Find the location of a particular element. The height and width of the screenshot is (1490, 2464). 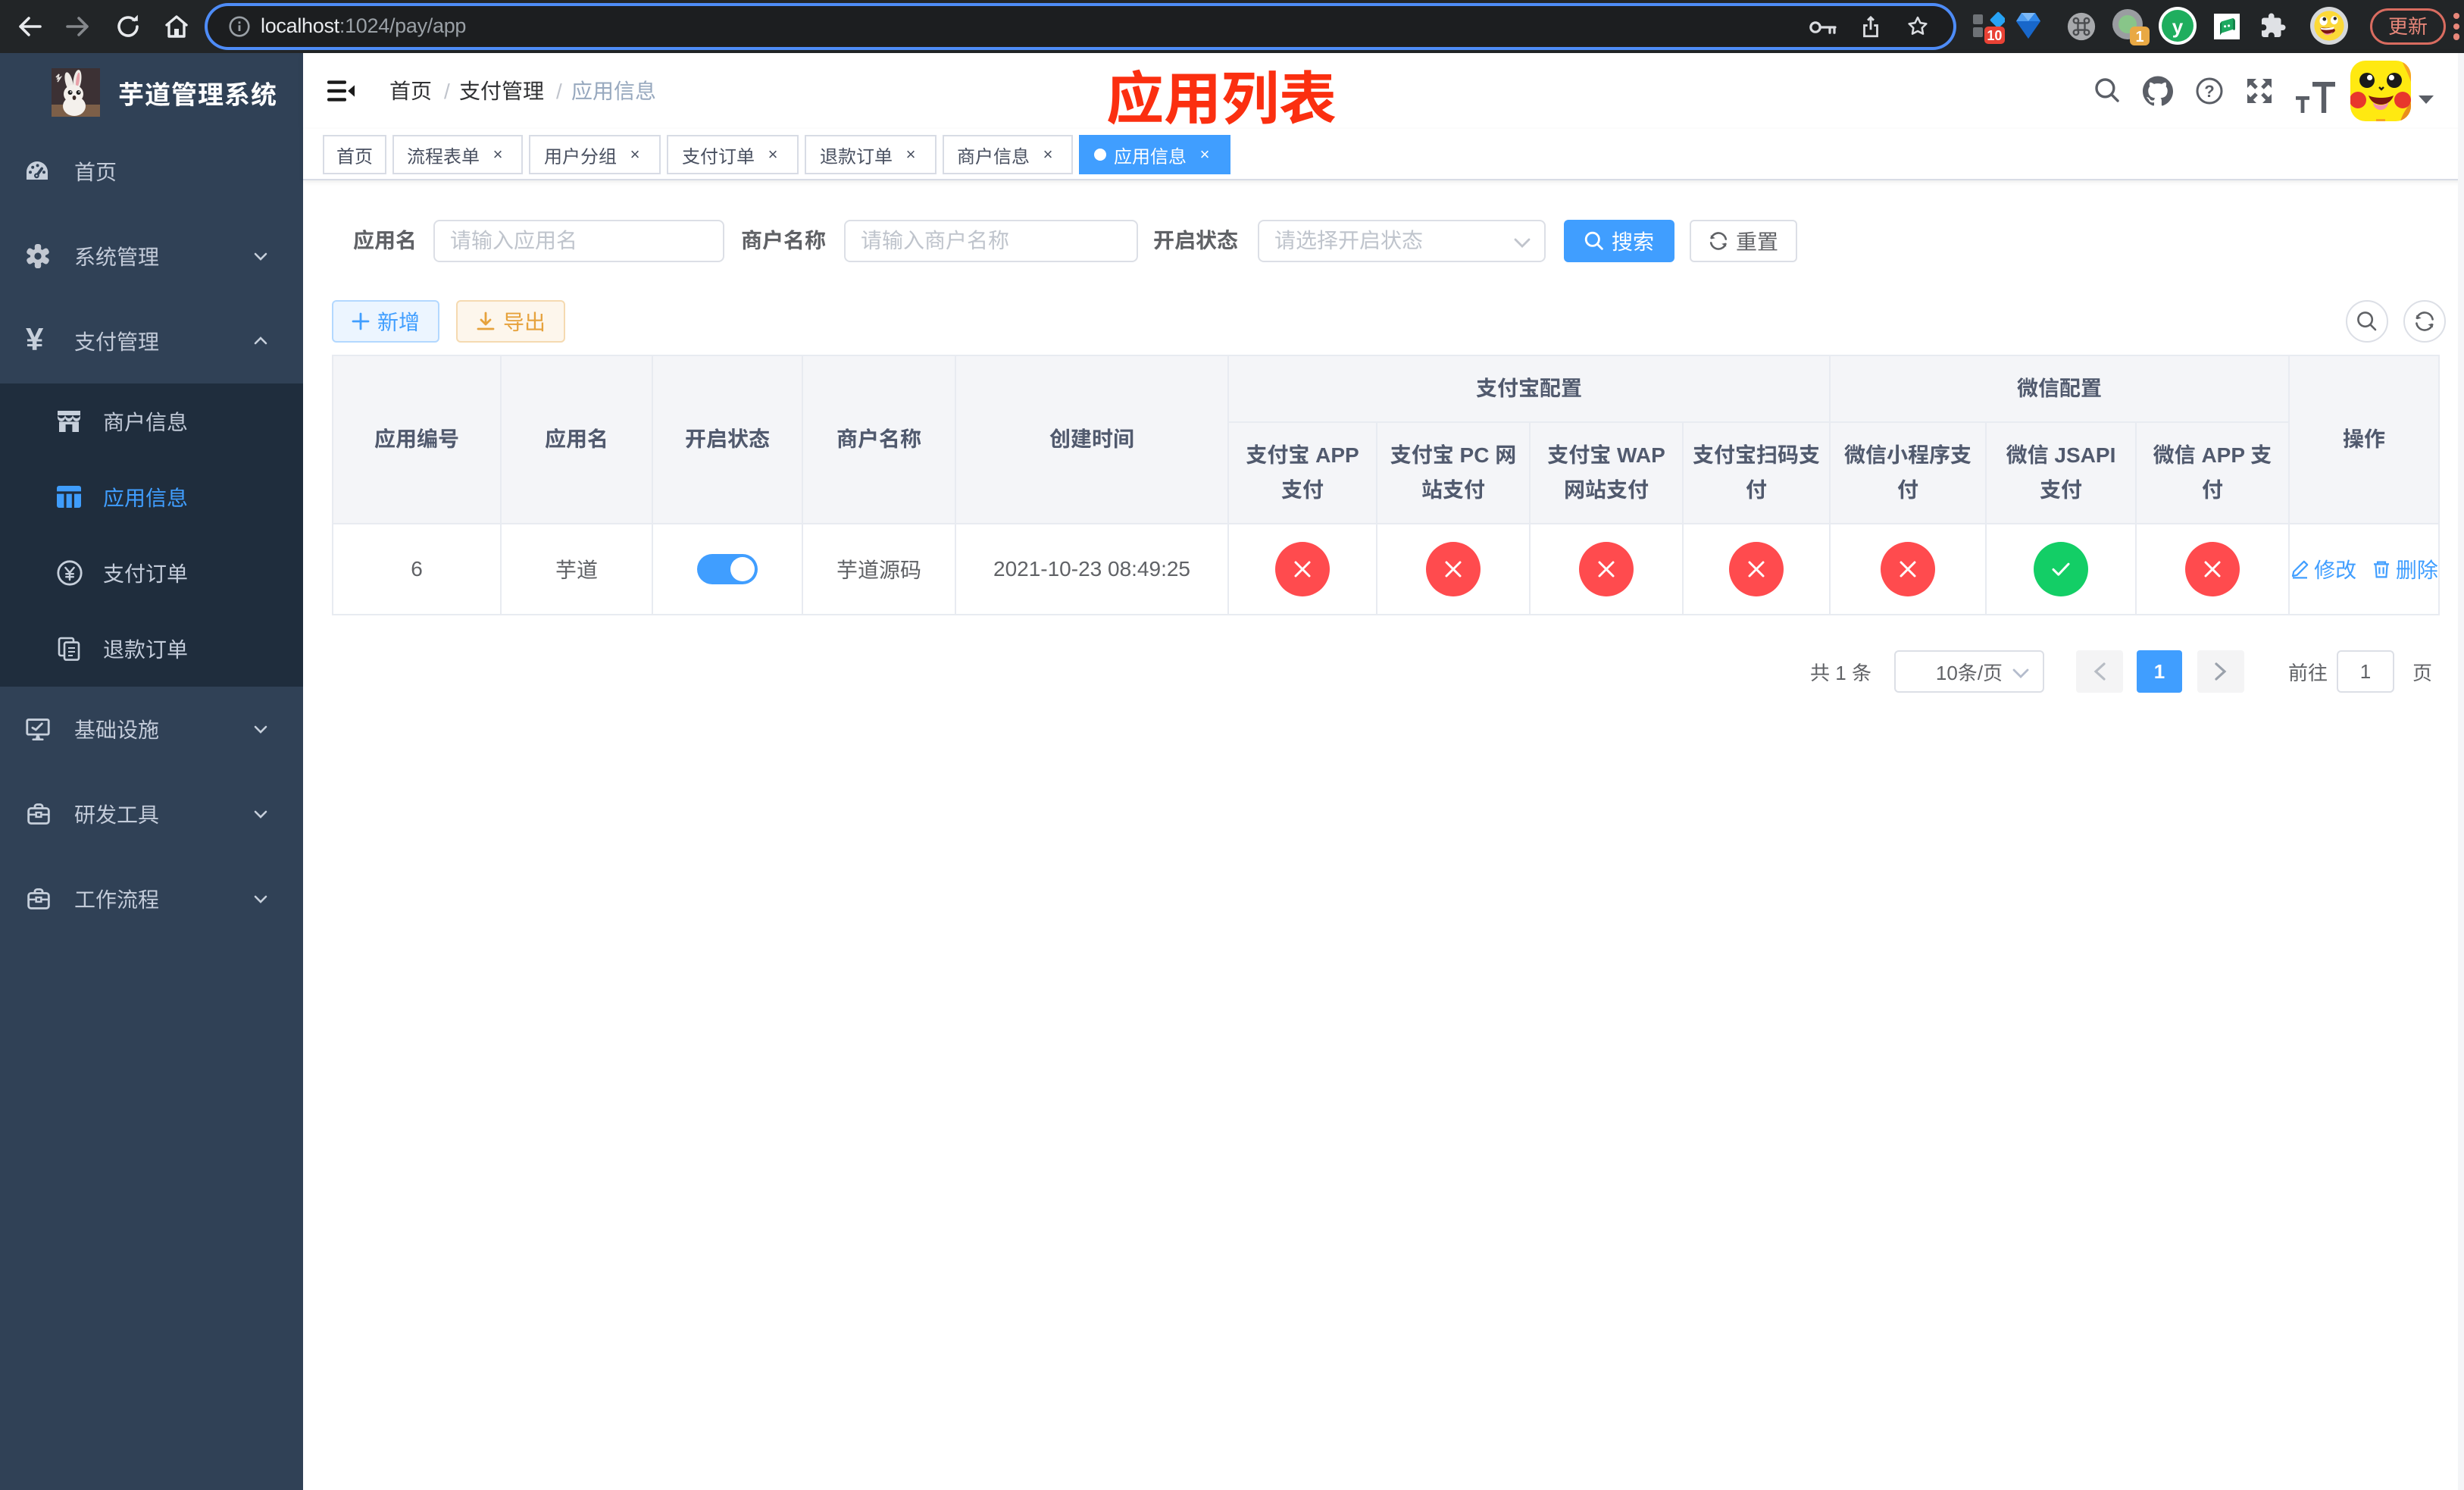

svg-text: 1 is located at coordinates (2139, 37).